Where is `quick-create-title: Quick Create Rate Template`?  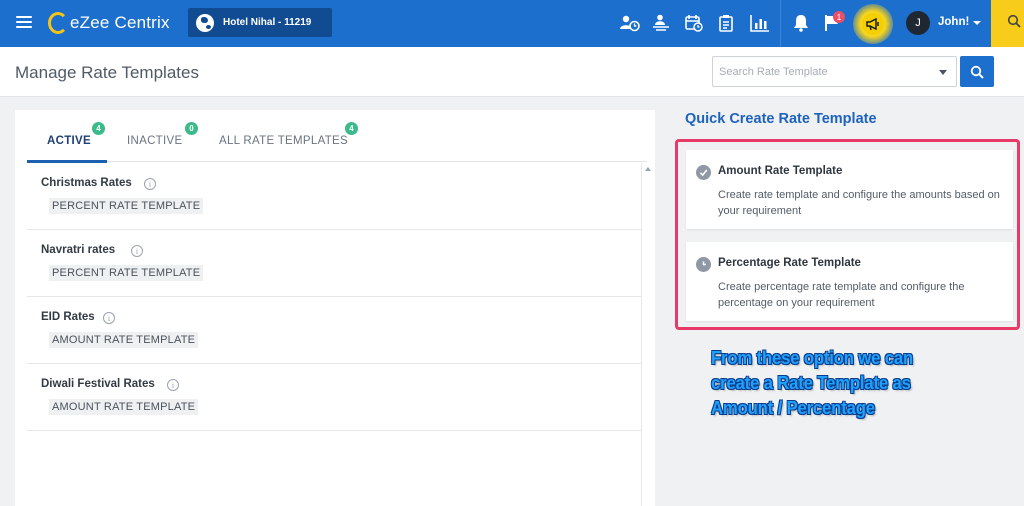
quick-create-title: Quick Create Rate Template is located at coordinates (781, 119).